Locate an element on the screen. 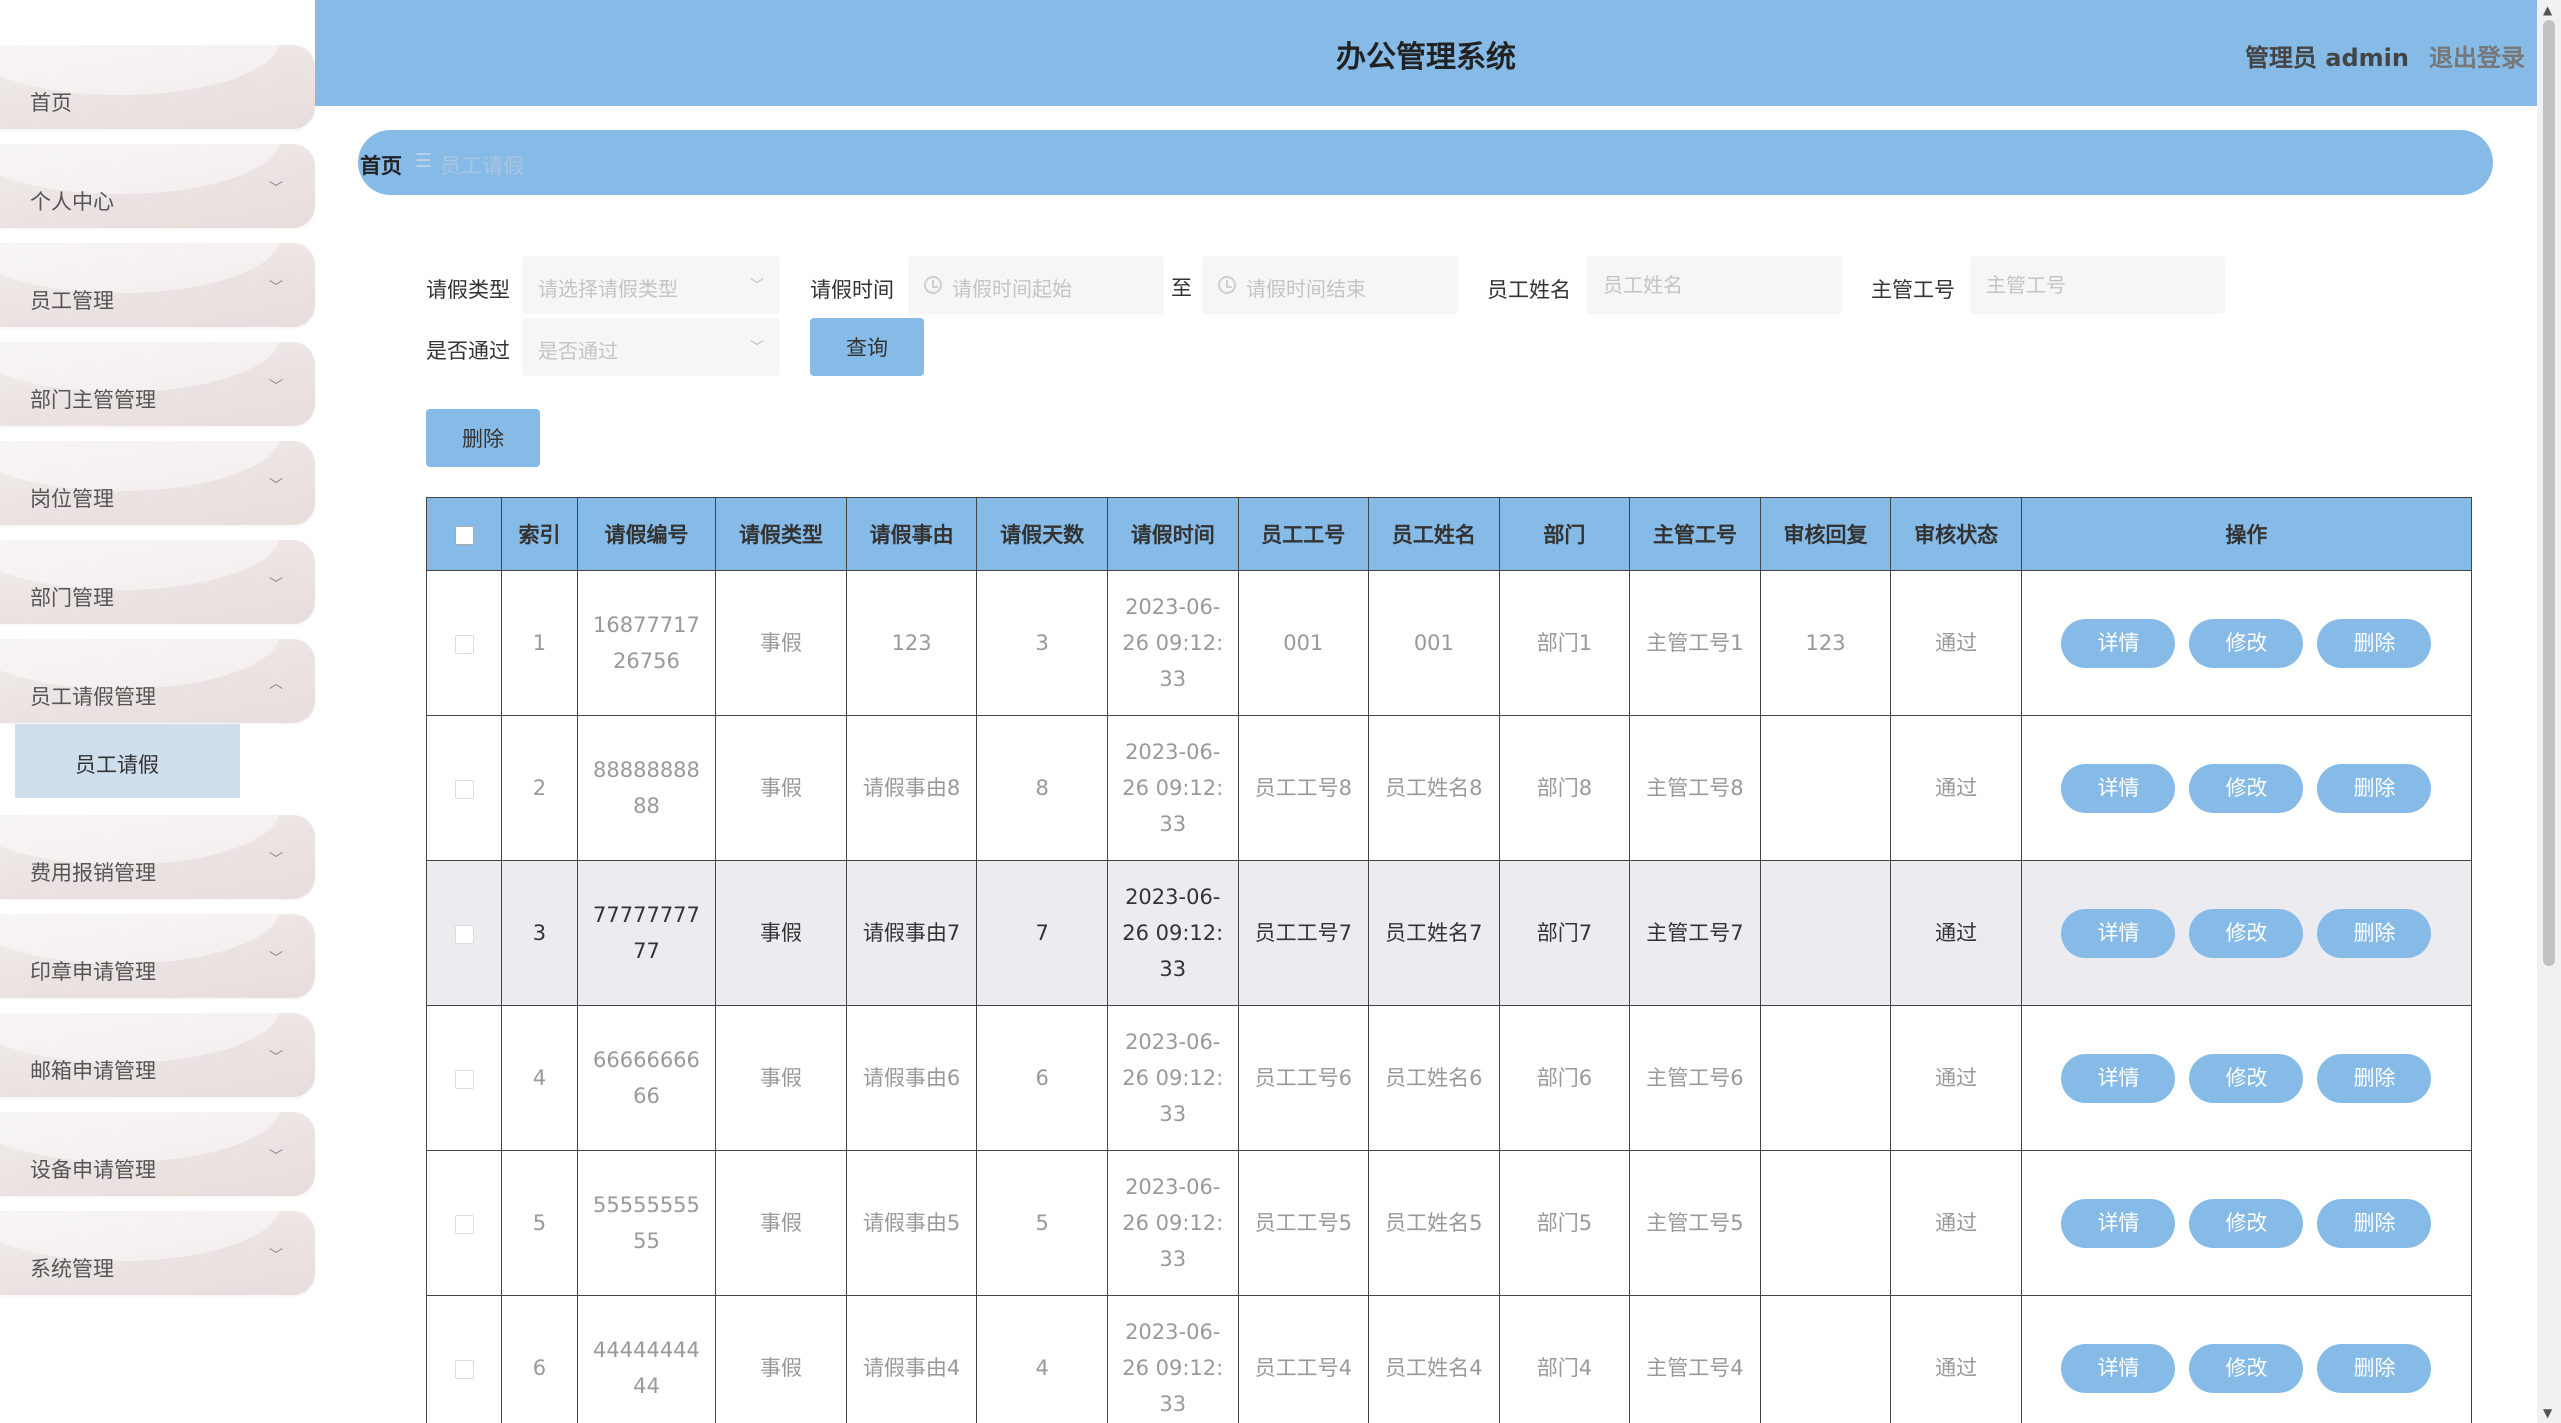 The width and height of the screenshot is (2561, 1423). leave-time-start-placeholder: 请假时间起始 is located at coordinates (1012, 289).